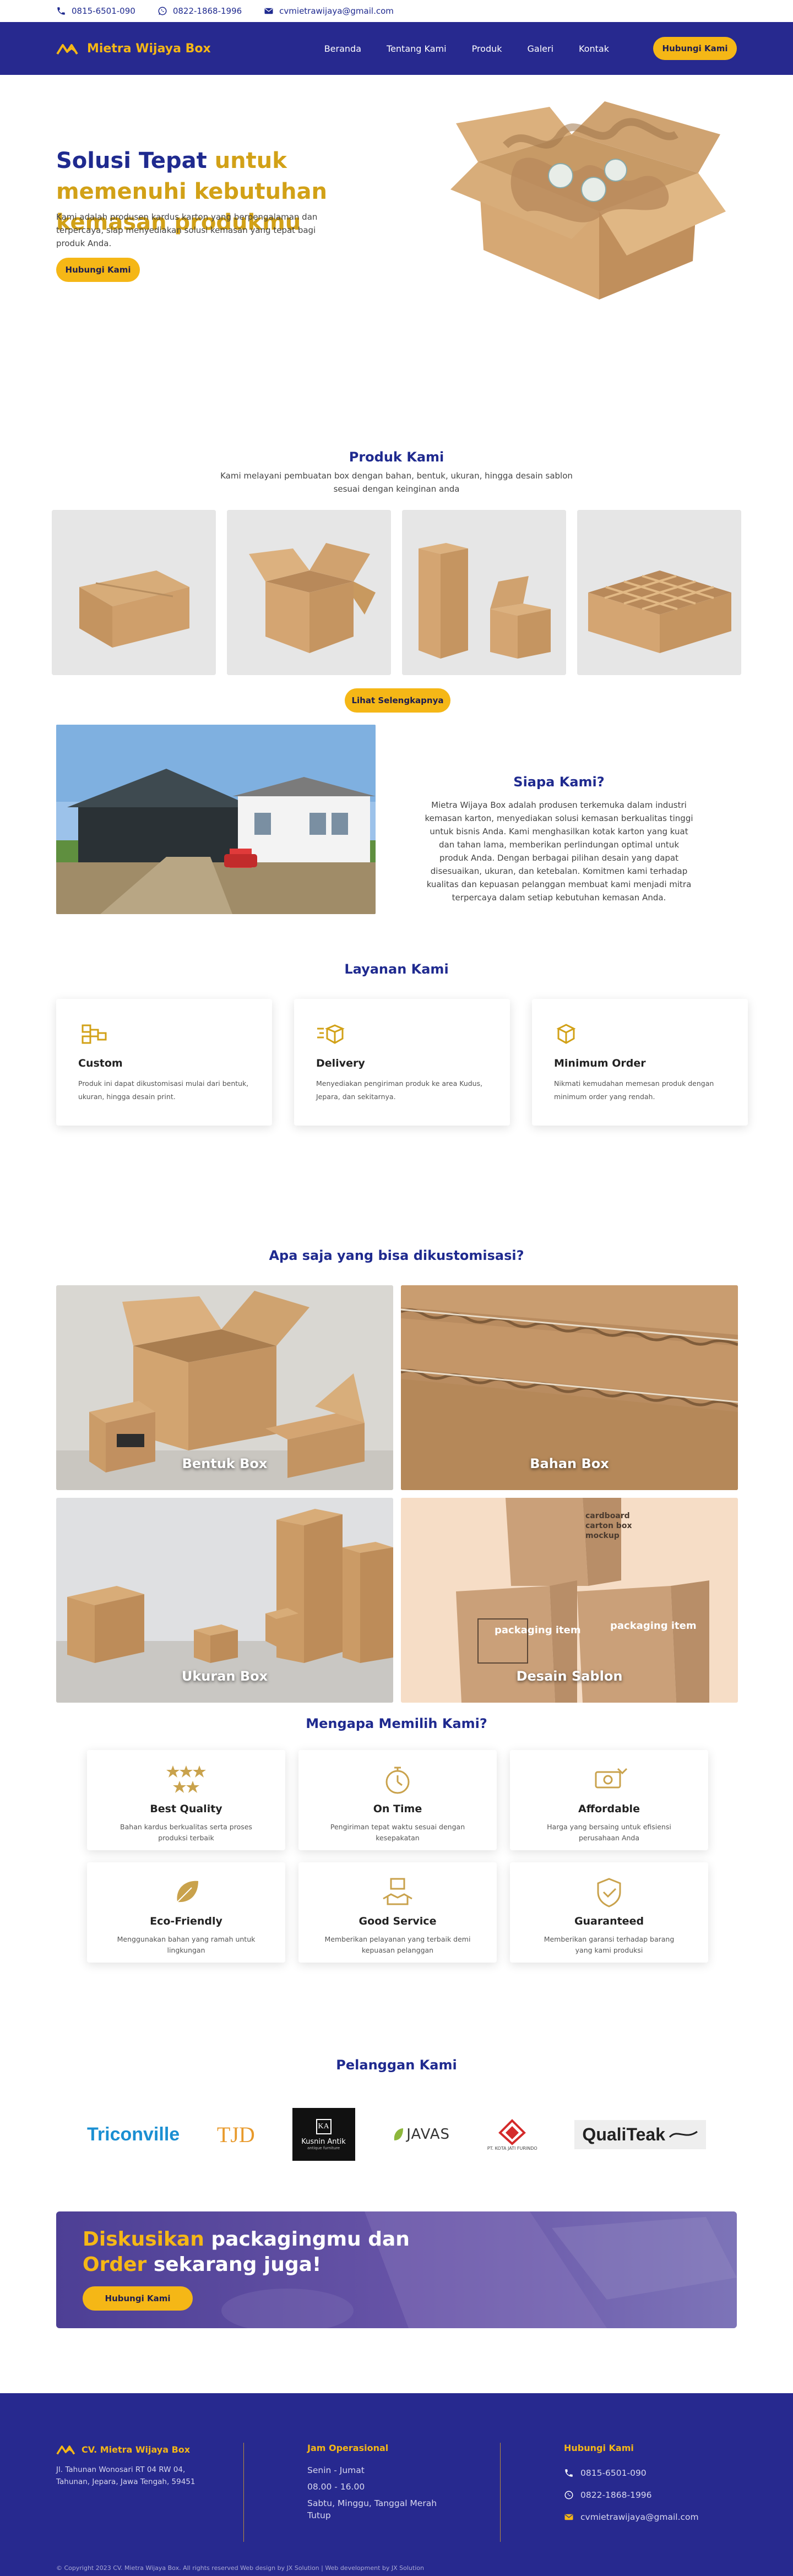  Describe the element at coordinates (594, 49) in the screenshot. I see `nav-item-kontak: Kontak` at that location.